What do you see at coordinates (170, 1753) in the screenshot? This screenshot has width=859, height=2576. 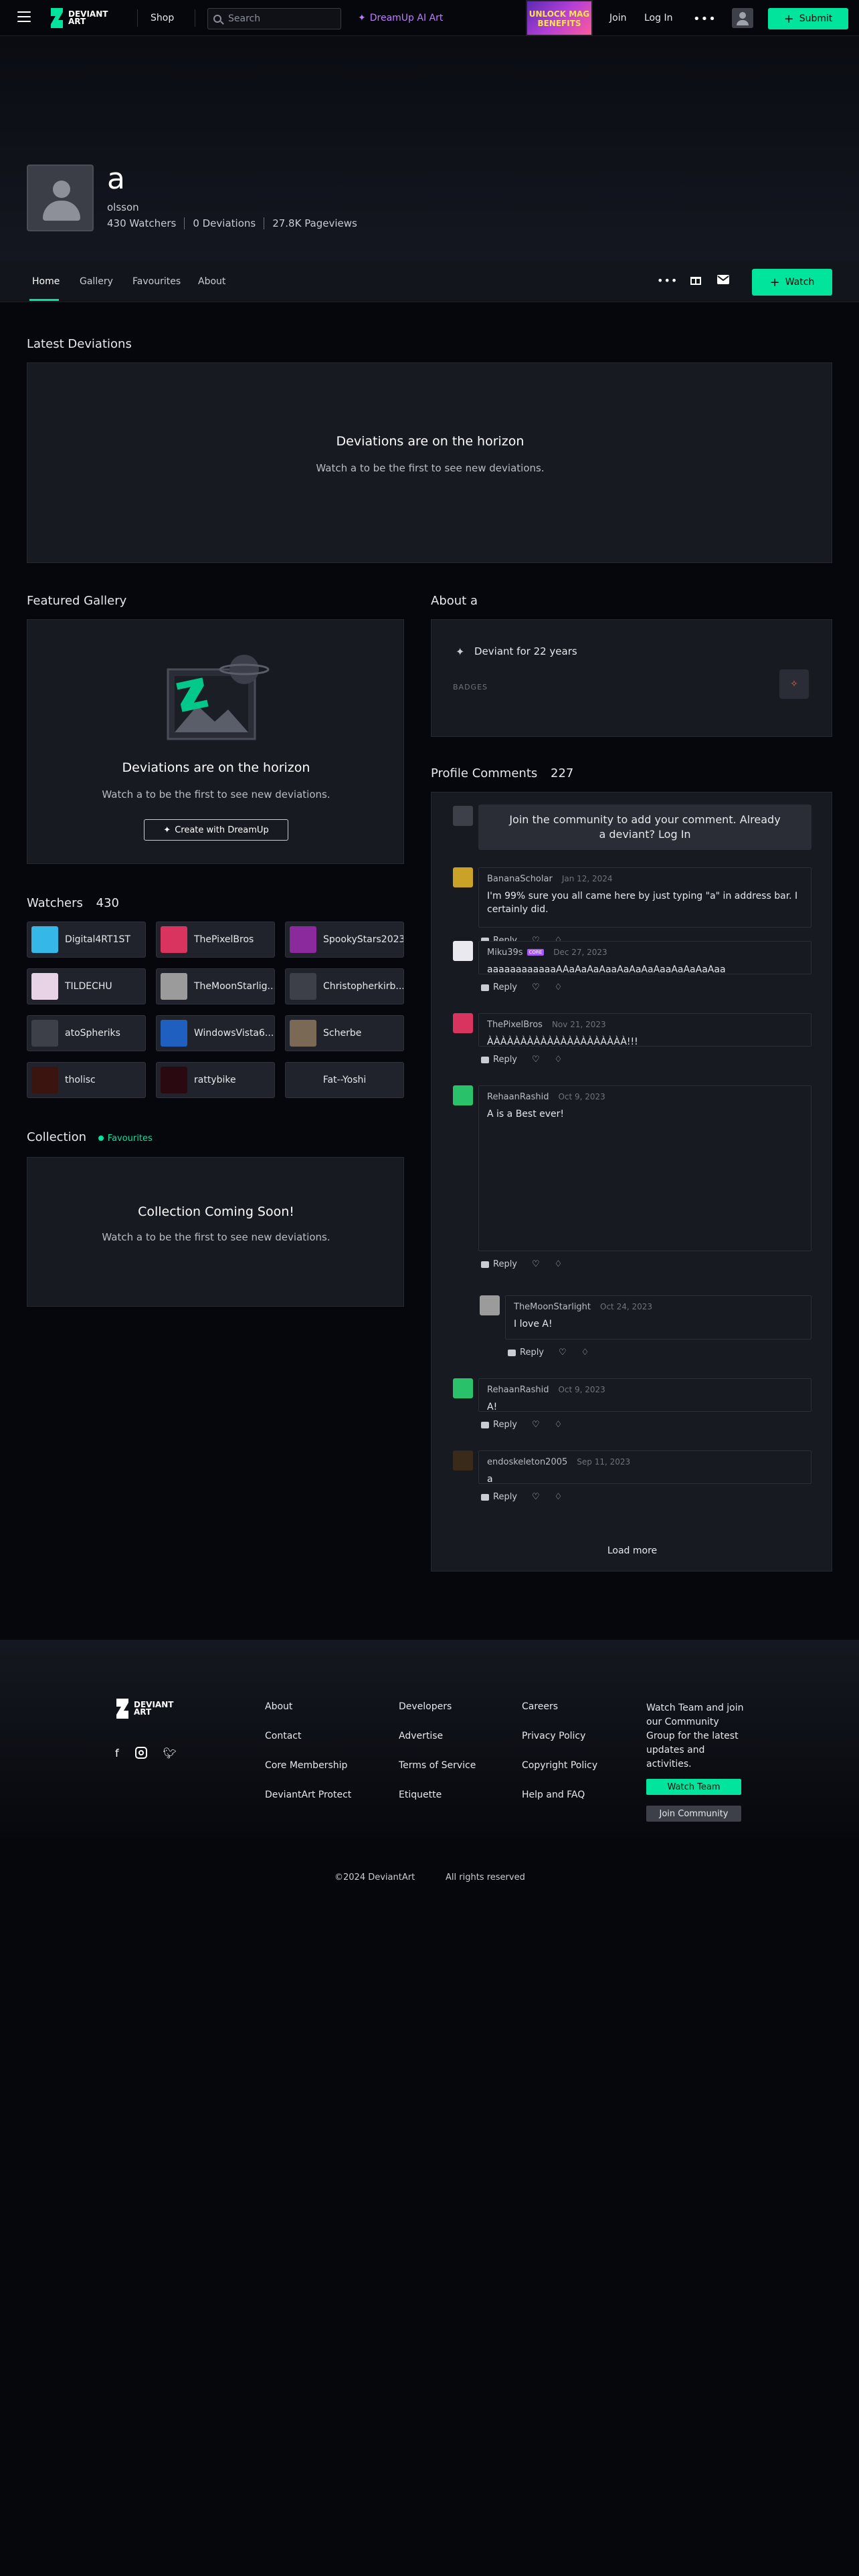 I see `twitter-icon: 🐦︎` at bounding box center [170, 1753].